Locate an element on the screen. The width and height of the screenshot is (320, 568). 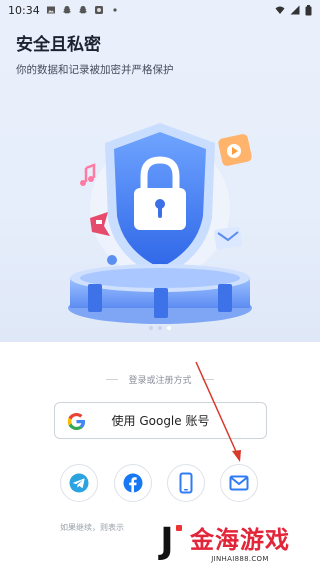
app-notification-icon is located at coordinates (98, 10).